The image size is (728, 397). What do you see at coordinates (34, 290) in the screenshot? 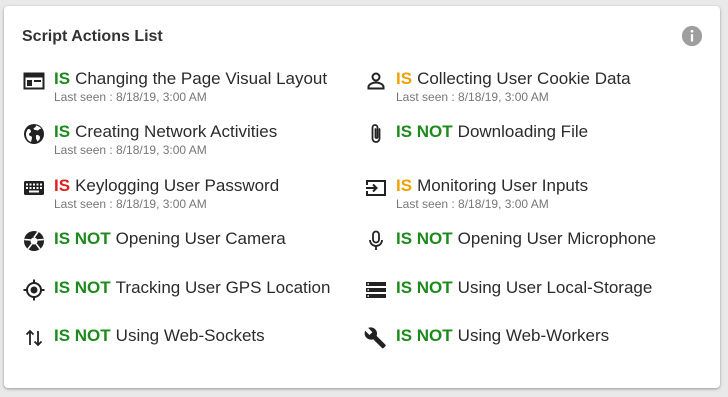
I see `gps-target-icon` at bounding box center [34, 290].